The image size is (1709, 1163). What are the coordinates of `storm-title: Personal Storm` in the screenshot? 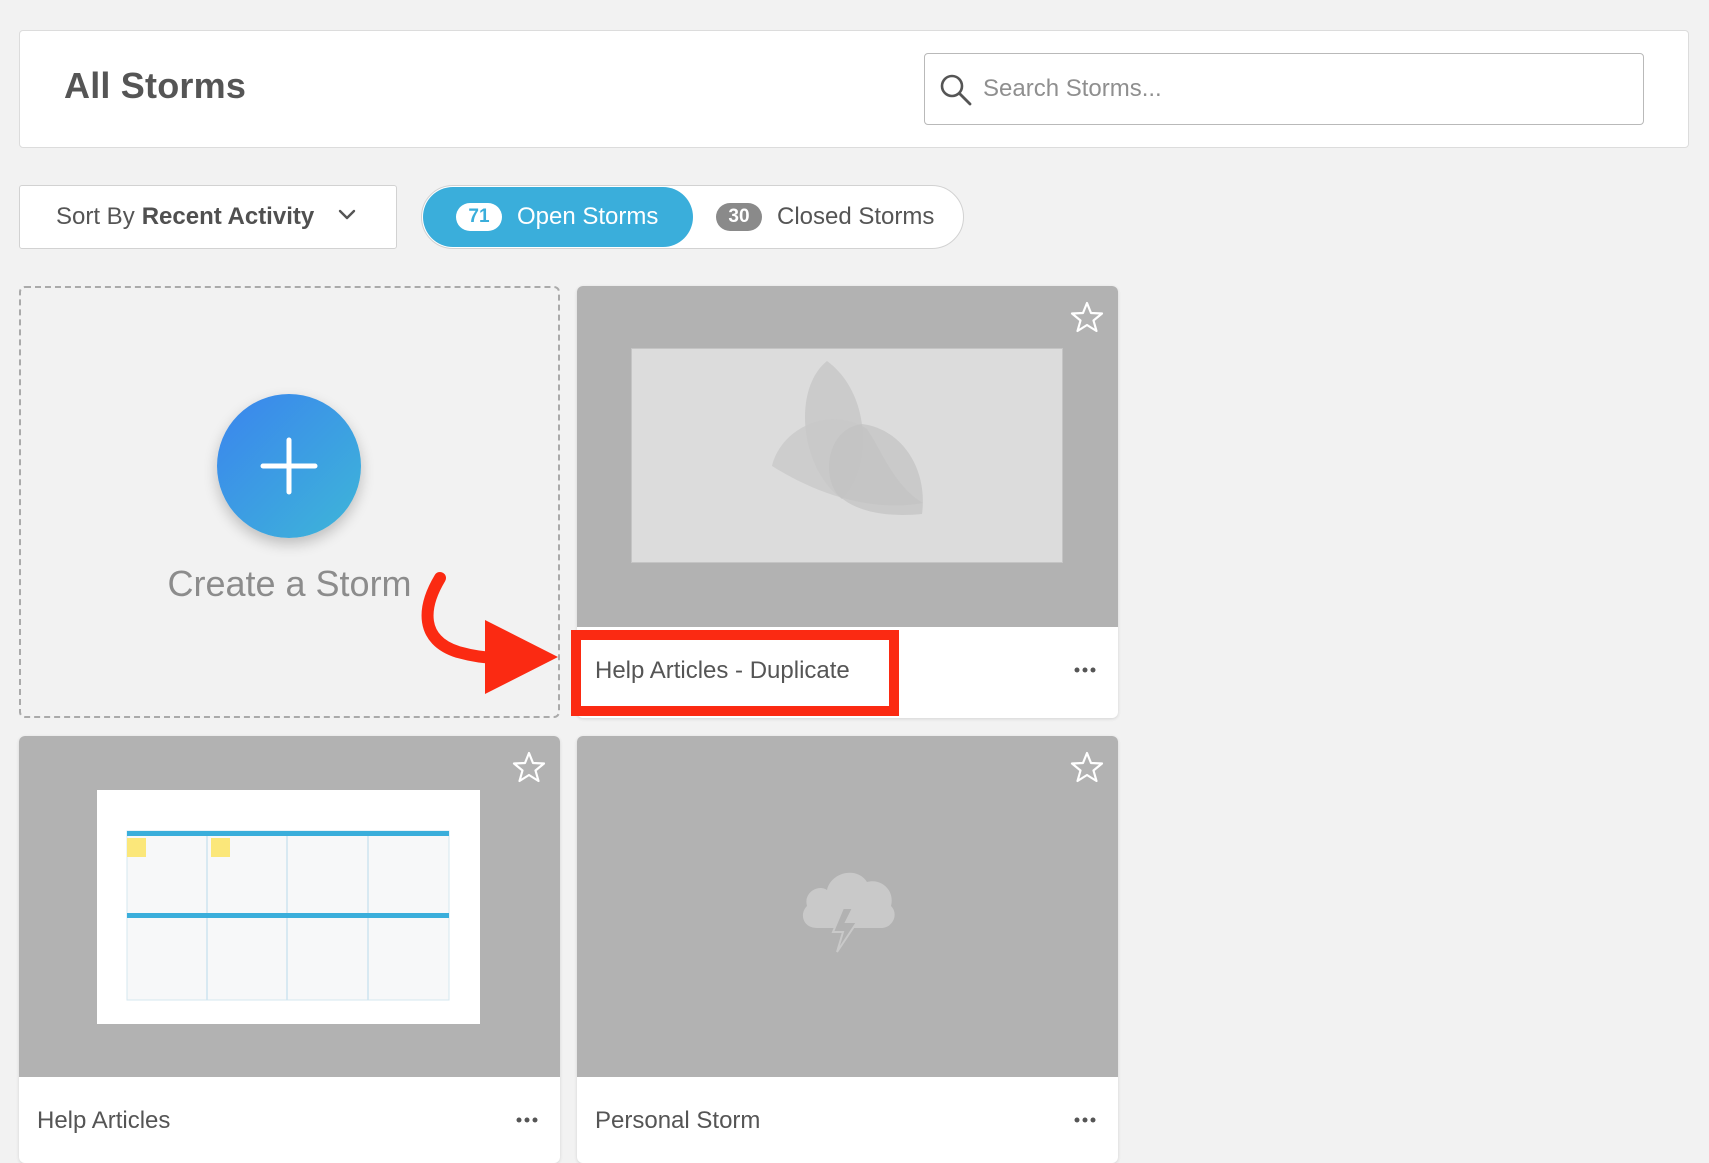 It's located at (677, 1121).